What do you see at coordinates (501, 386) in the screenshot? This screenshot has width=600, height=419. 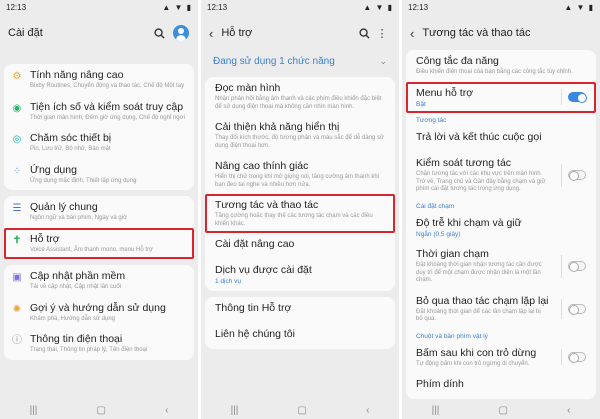 I see `list-item-sticky-keys: Phím dính` at bounding box center [501, 386].